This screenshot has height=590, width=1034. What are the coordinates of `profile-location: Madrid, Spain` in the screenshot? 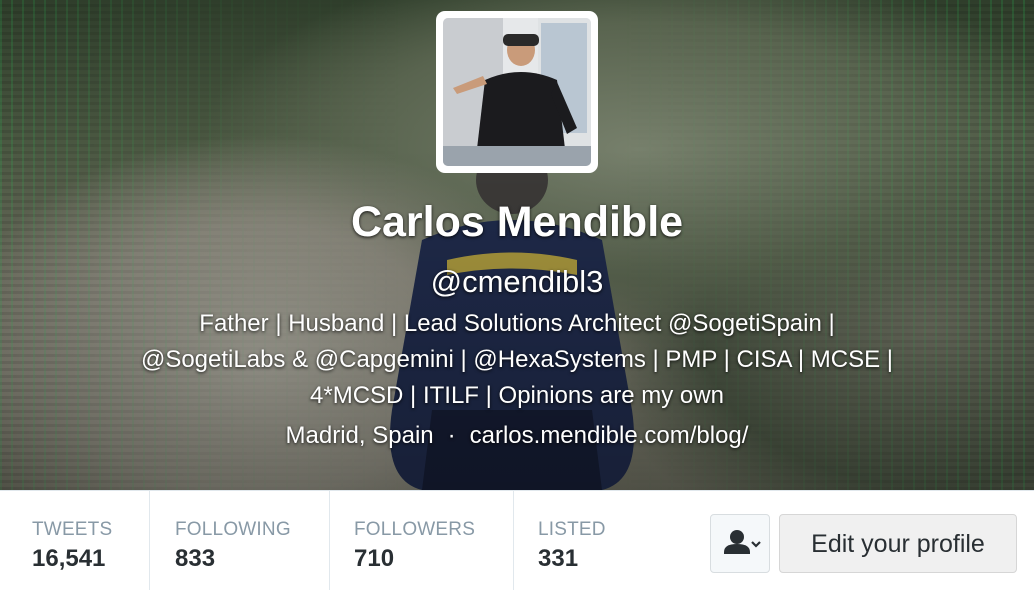 It's located at (359, 435).